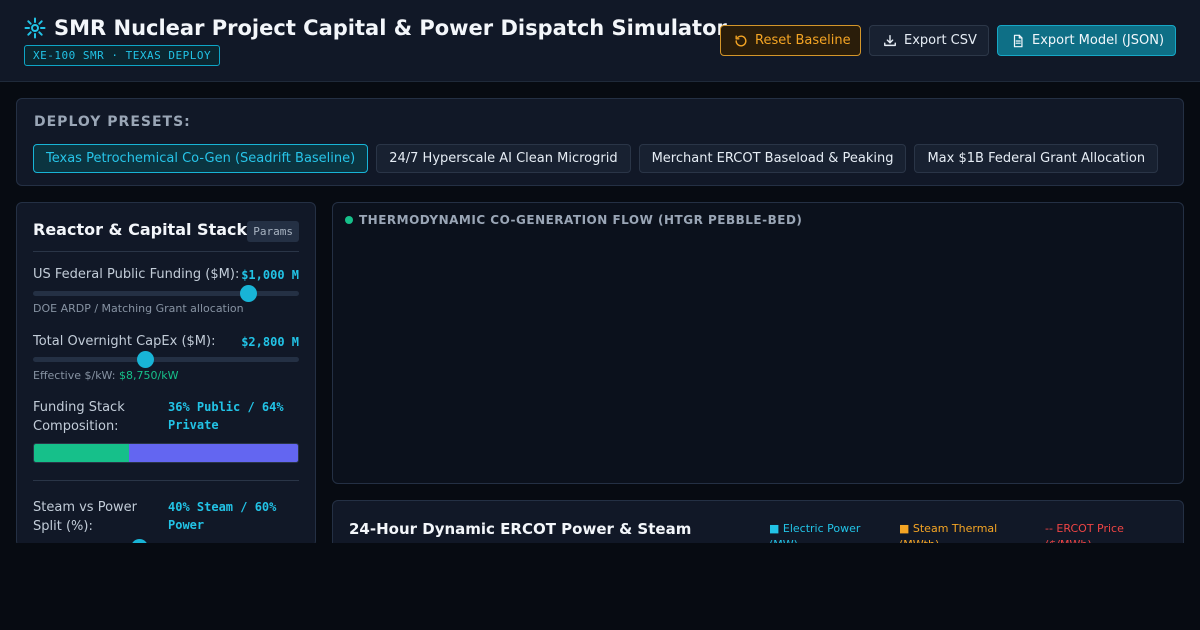  What do you see at coordinates (1036, 158) in the screenshot?
I see `preset-max-federal-grant: Max $1B Federal Grant Allocation` at bounding box center [1036, 158].